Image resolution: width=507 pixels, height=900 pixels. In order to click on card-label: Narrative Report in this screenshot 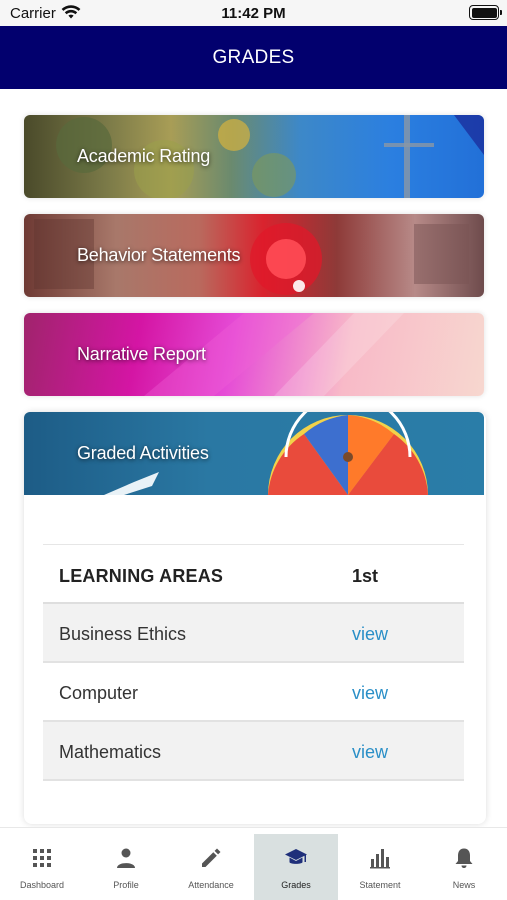, I will do `click(141, 354)`.